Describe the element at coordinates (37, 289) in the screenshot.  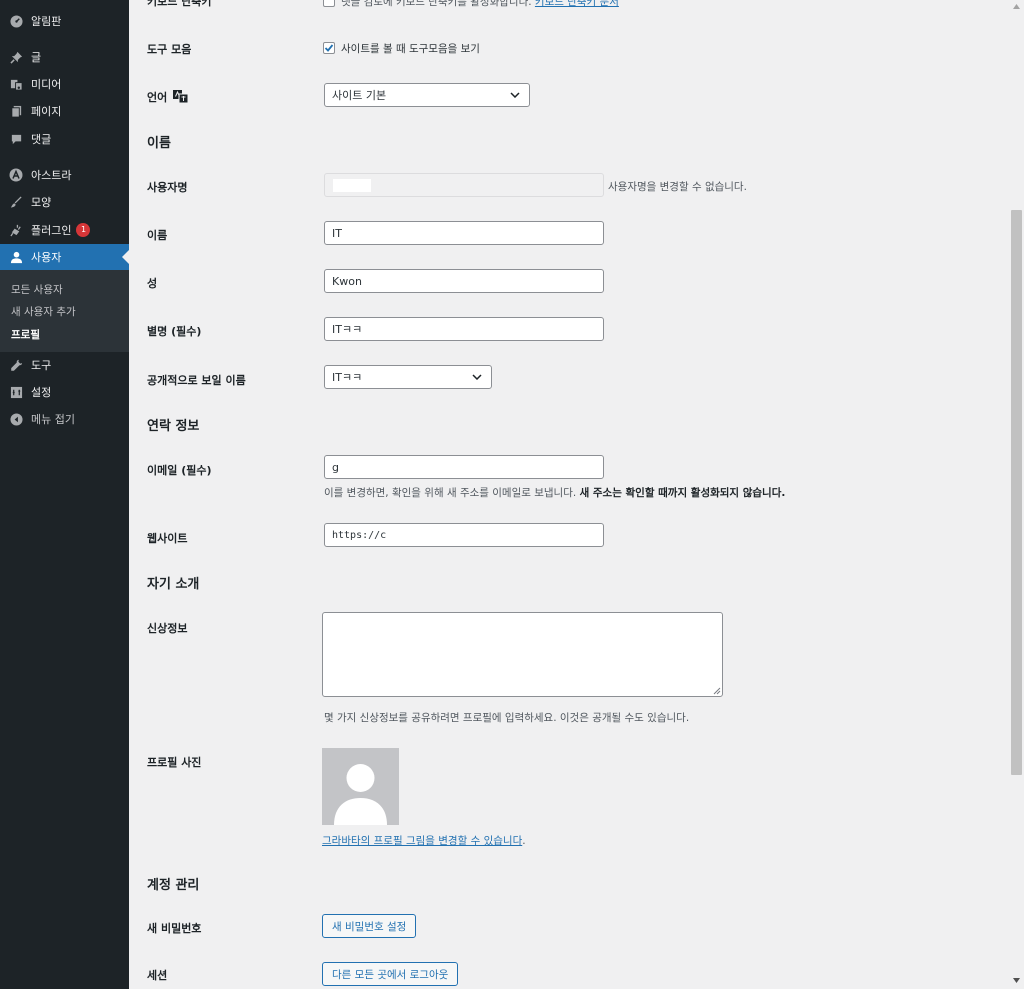
I see `submenu-all-users: 모든 사용자` at that location.